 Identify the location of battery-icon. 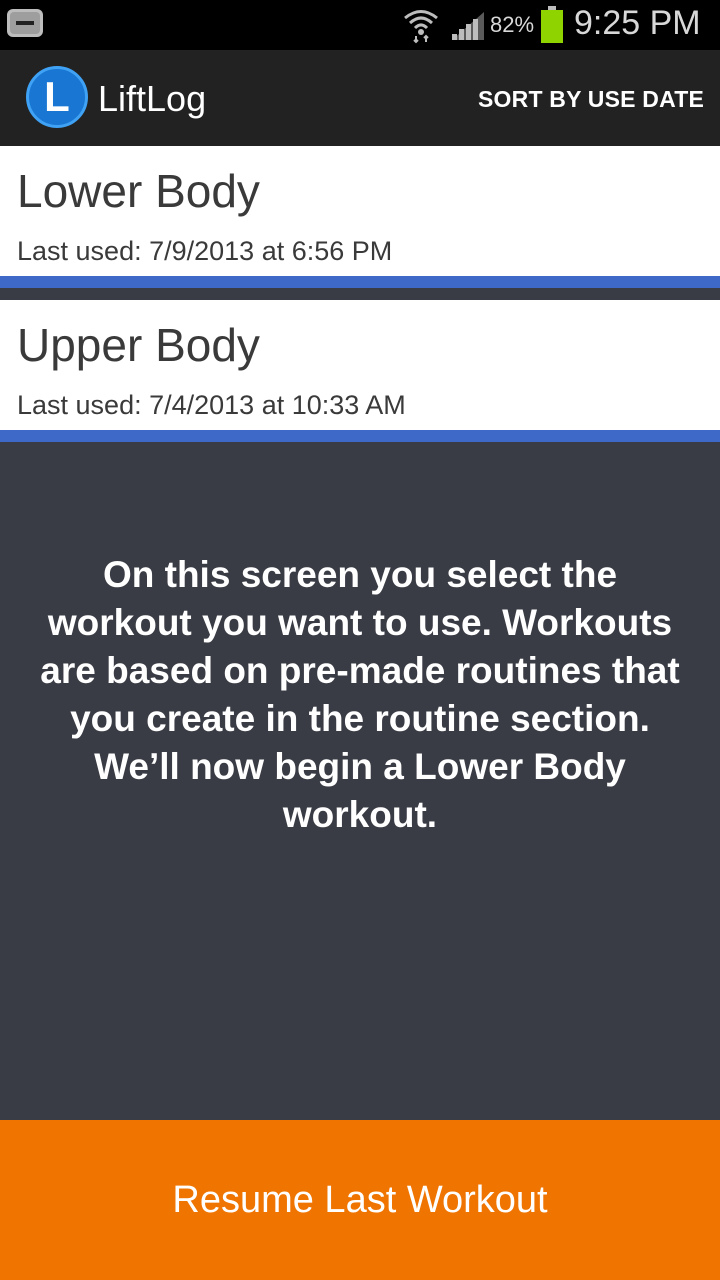
(552, 24).